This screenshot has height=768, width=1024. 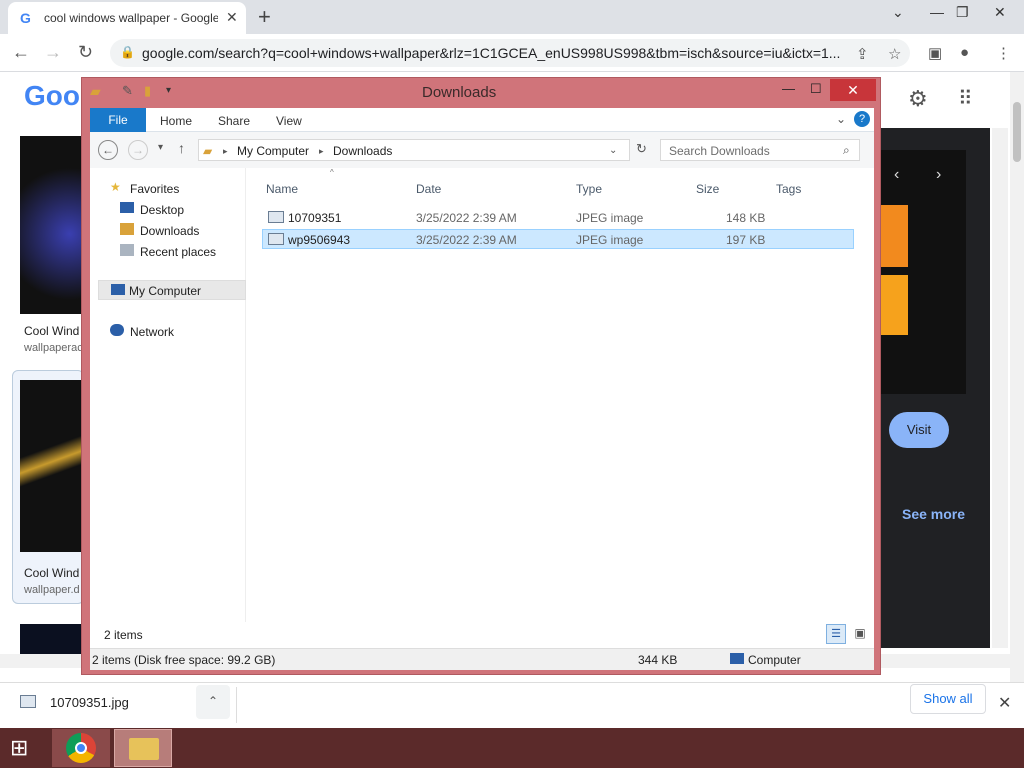 I want to click on search-input: Search Downloads ⌕, so click(x=760, y=150).